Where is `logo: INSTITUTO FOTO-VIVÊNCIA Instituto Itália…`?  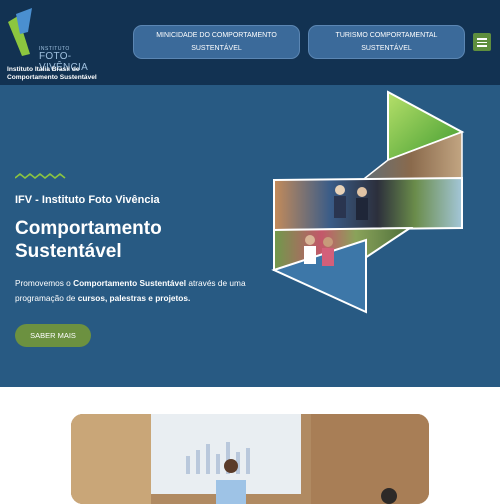 logo: INSTITUTO FOTO-VIVÊNCIA Instituto Itália… is located at coordinates (61, 43).